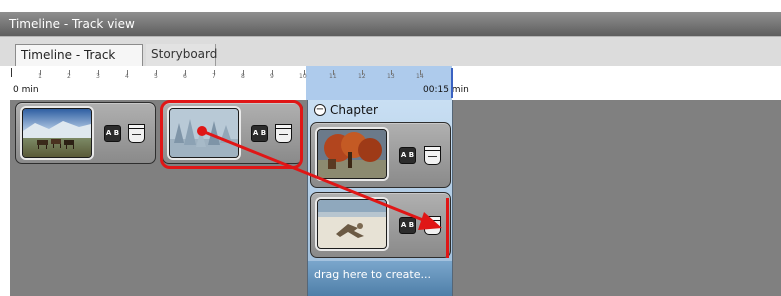 Image resolution: width=781 pixels, height=296 pixels. What do you see at coordinates (430, 221) in the screenshot?
I see `drag-arrow-head` at bounding box center [430, 221].